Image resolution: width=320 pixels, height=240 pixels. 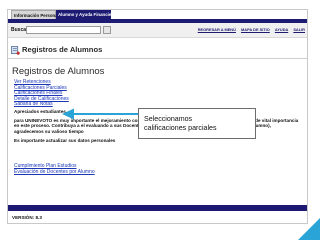 I want to click on nav-salir: SALIR, so click(x=299, y=29).